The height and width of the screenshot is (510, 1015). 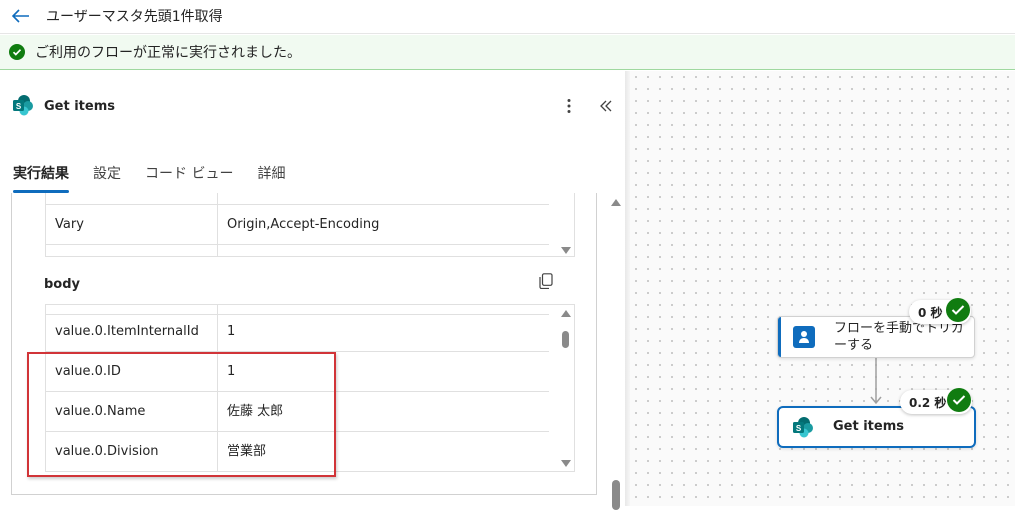 I want to click on banner-message: ご利用のフローが正常に実行されました。, so click(x=168, y=53).